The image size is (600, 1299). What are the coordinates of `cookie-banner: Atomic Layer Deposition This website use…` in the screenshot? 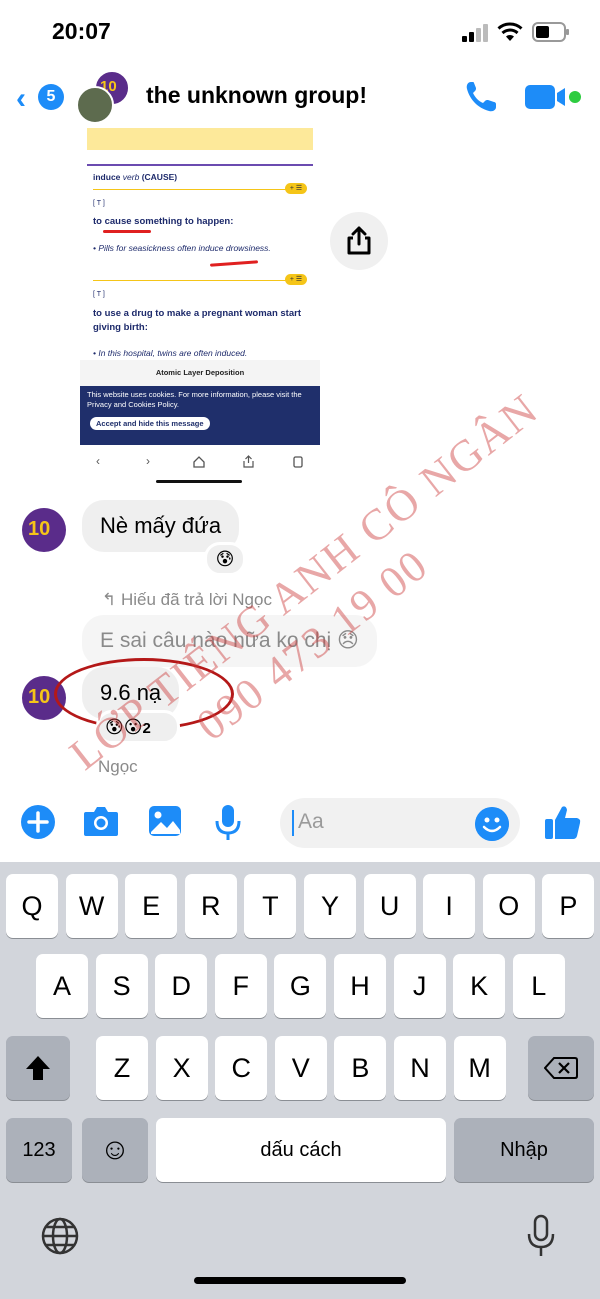 It's located at (200, 402).